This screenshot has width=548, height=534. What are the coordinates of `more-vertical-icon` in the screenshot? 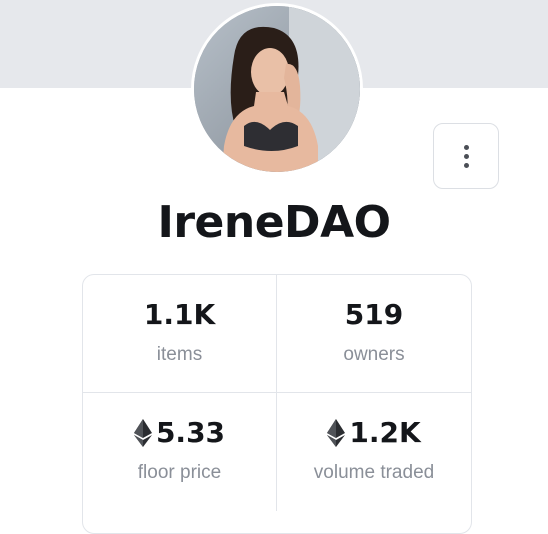 It's located at (466, 156).